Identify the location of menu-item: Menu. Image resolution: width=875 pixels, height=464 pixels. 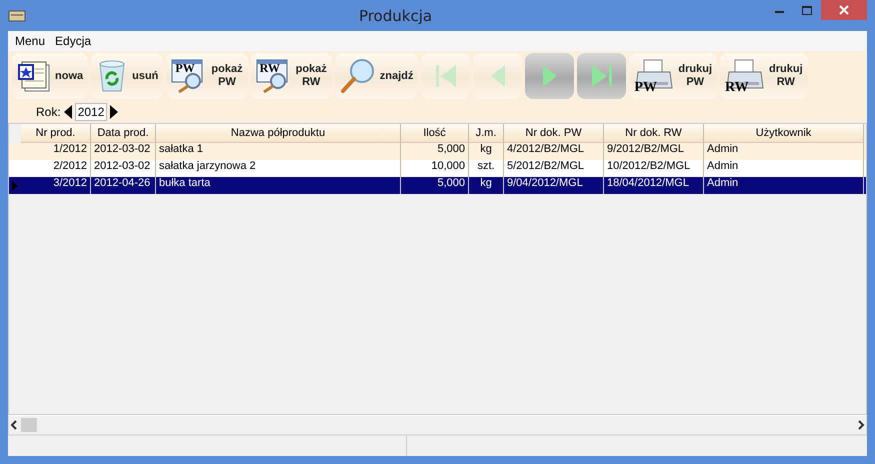
(30, 41).